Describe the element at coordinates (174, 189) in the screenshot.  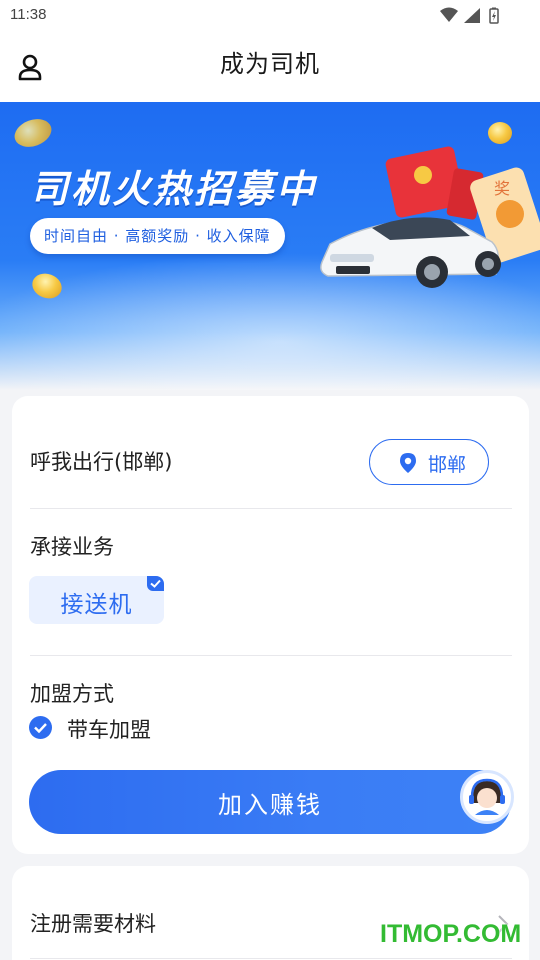
I see `banner-title: 司机火热招募中` at that location.